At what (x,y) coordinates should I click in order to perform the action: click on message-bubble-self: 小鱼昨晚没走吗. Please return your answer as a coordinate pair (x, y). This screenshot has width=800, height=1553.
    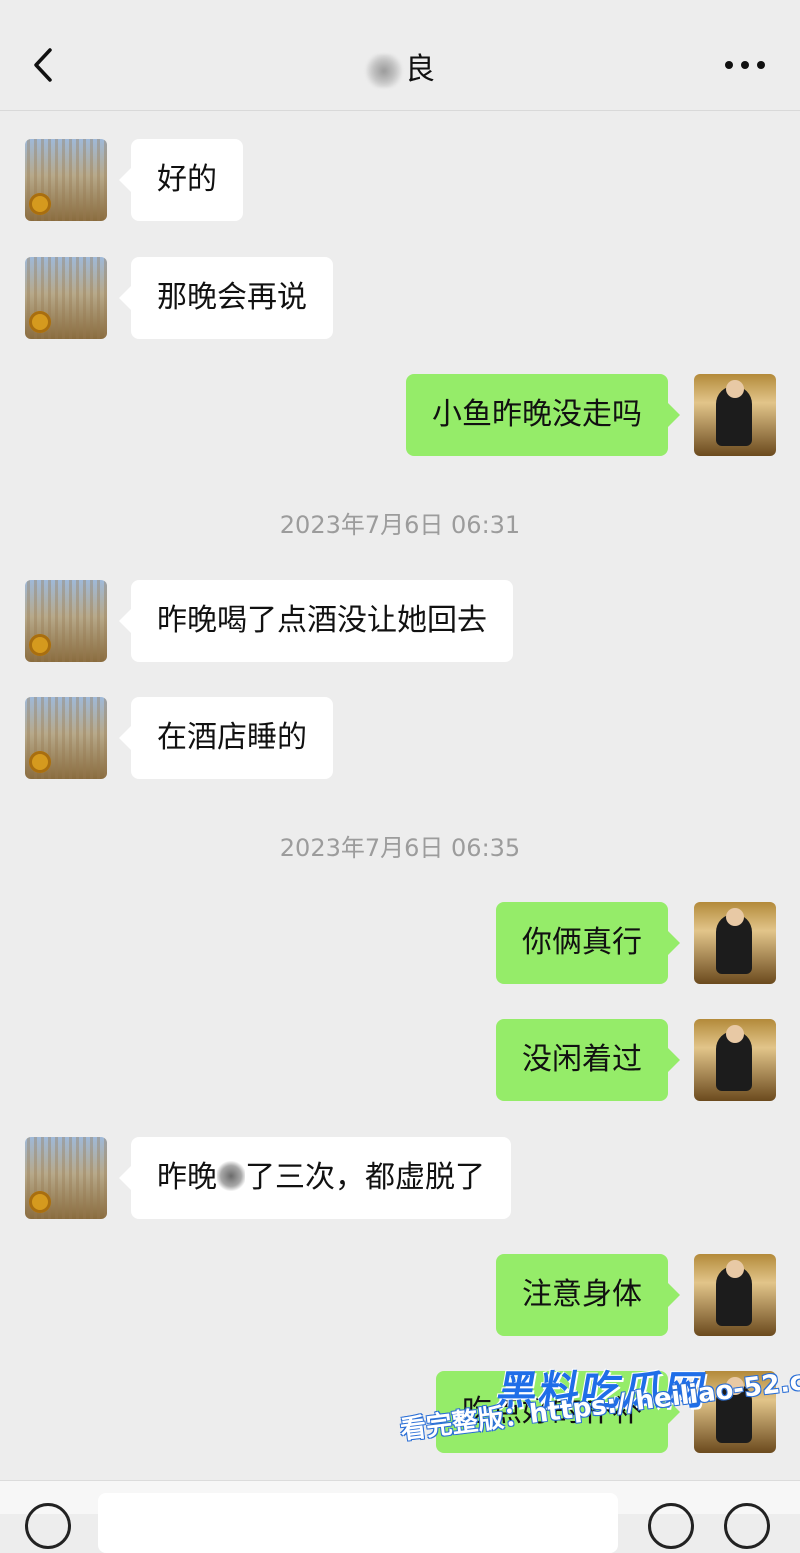
    Looking at the image, I should click on (543, 415).